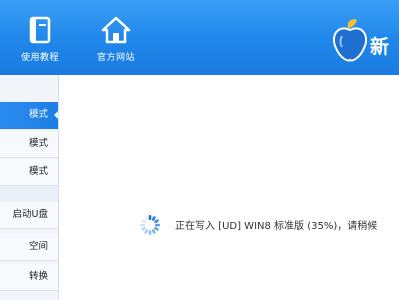 The image size is (399, 300). Describe the element at coordinates (116, 32) in the screenshot. I see `home-icon` at that location.